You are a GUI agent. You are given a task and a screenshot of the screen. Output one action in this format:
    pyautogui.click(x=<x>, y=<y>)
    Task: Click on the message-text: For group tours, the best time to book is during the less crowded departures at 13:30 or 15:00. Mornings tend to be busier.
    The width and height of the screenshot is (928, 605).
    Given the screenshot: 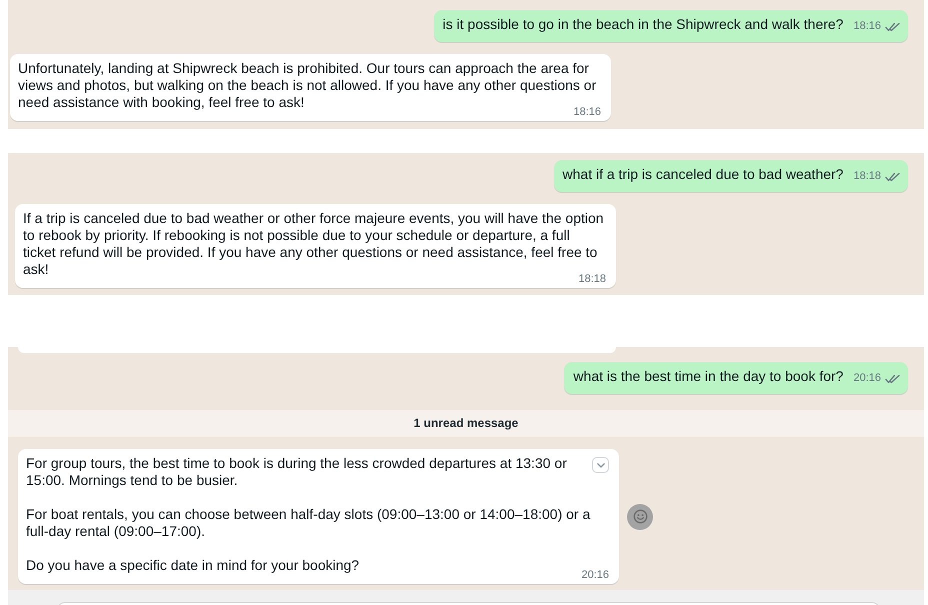 What is the action you would take?
    pyautogui.click(x=297, y=472)
    